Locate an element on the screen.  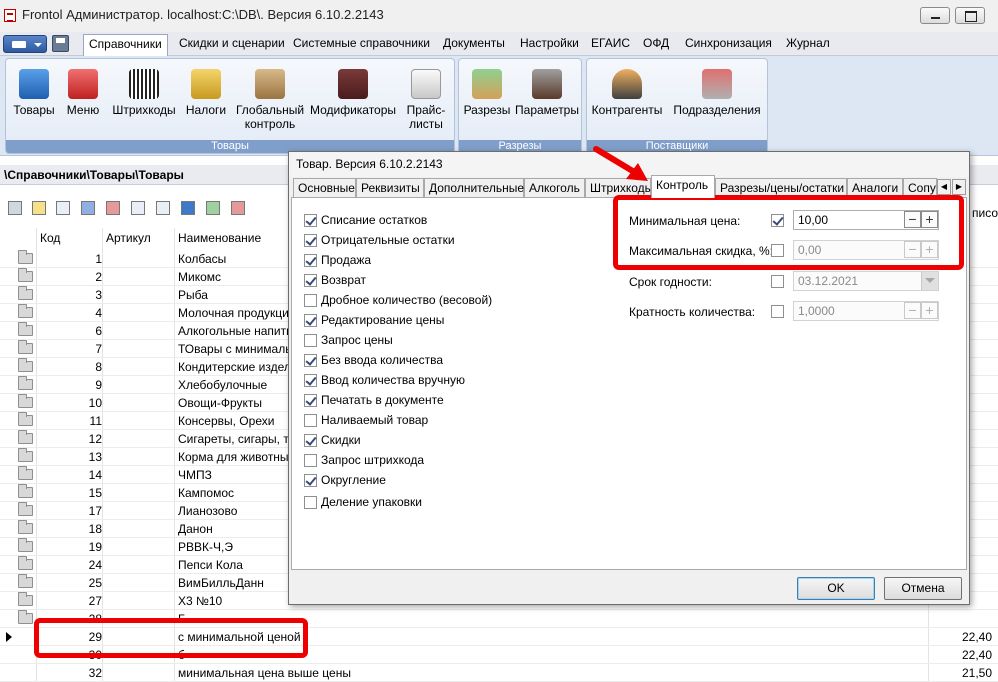
cell-price: 21,50 is located at coordinates (976, 673).